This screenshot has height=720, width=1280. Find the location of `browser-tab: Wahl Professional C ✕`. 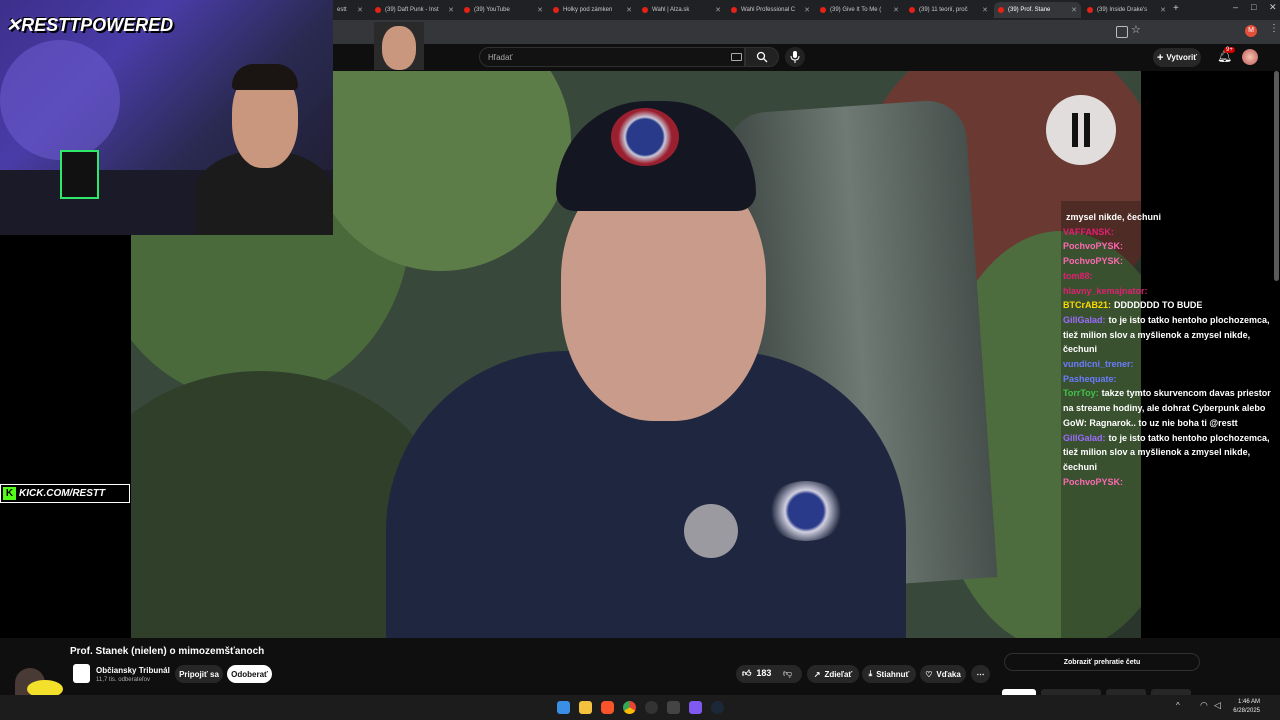

browser-tab: Wahl Professional C ✕ is located at coordinates (770, 10).